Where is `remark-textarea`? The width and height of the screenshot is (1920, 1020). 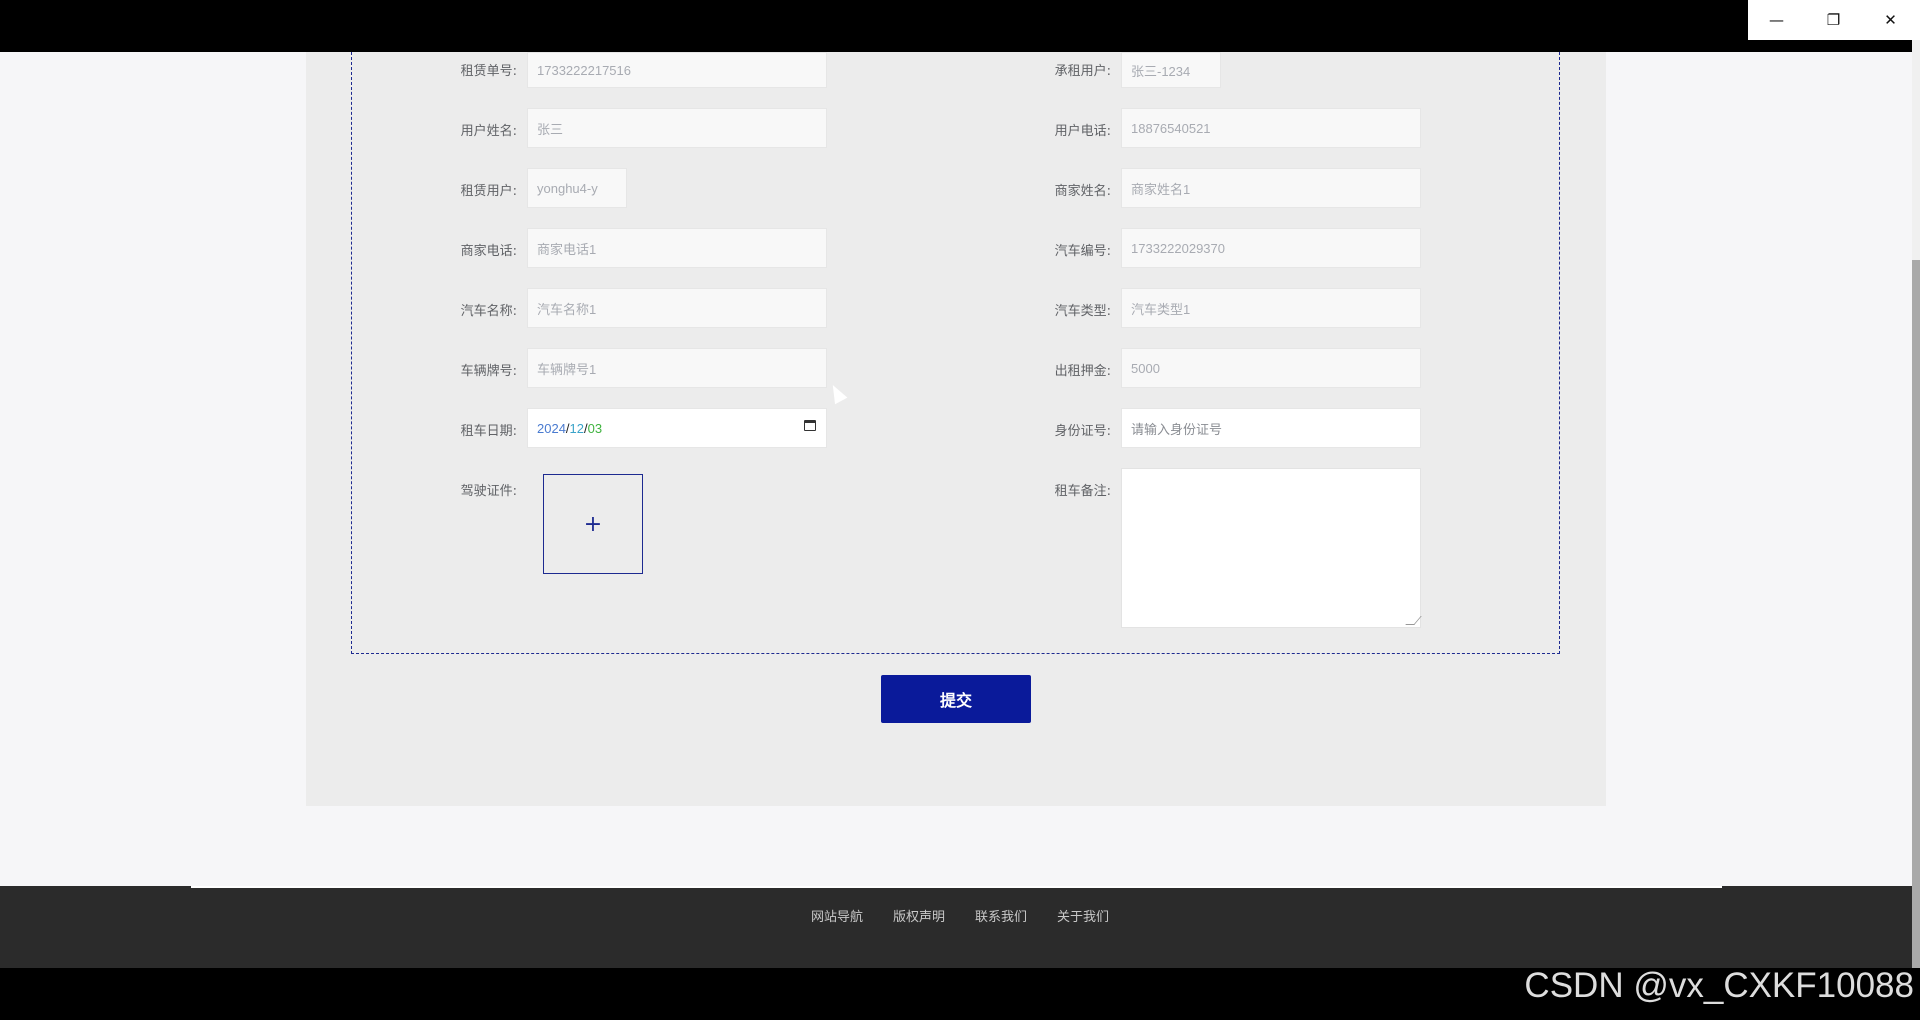
remark-textarea is located at coordinates (1271, 548).